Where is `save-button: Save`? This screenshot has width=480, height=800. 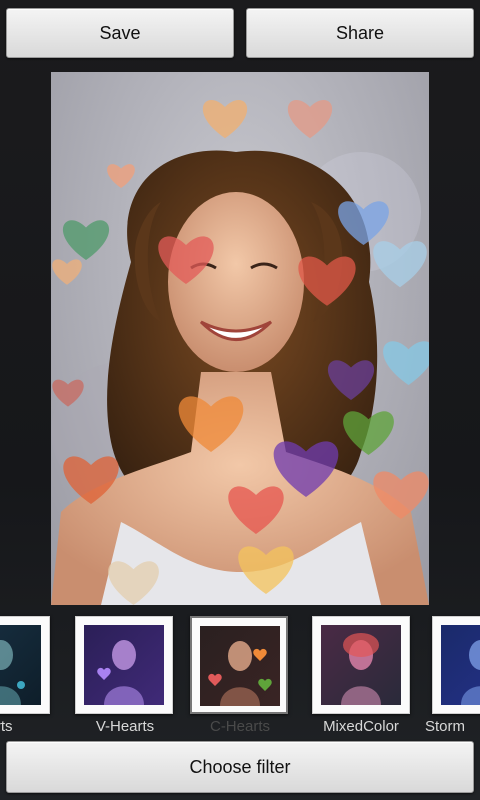
save-button: Save is located at coordinates (120, 33).